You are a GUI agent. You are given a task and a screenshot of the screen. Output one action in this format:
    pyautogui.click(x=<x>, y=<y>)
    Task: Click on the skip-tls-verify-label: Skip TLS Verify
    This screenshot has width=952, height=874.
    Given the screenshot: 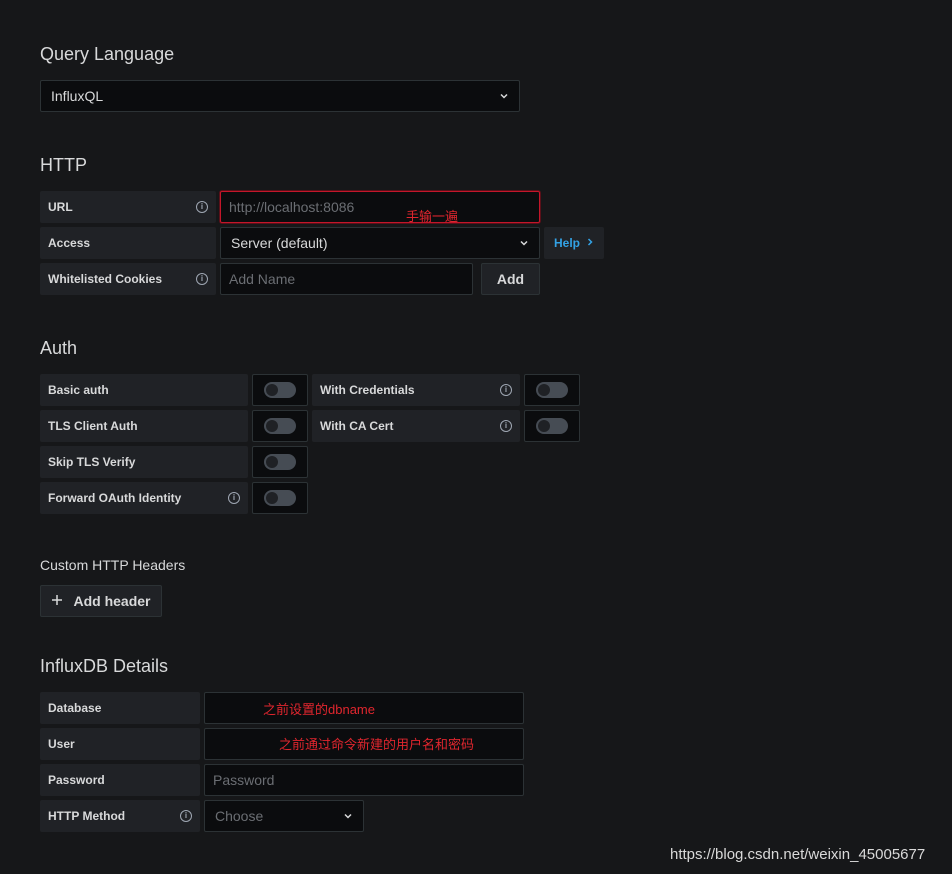 What is the action you would take?
    pyautogui.click(x=144, y=462)
    